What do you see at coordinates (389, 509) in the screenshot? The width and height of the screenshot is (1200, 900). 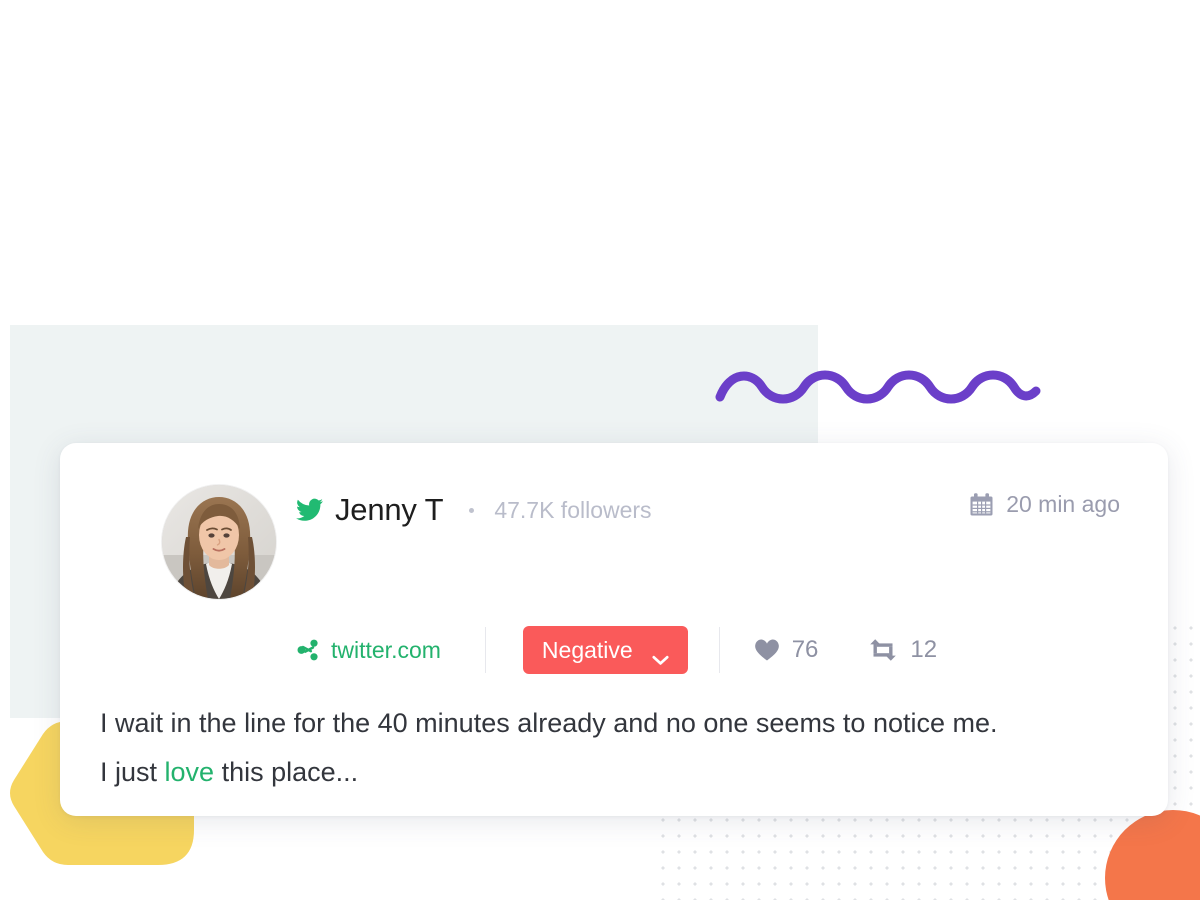 I see `author-name: Jenny T` at bounding box center [389, 509].